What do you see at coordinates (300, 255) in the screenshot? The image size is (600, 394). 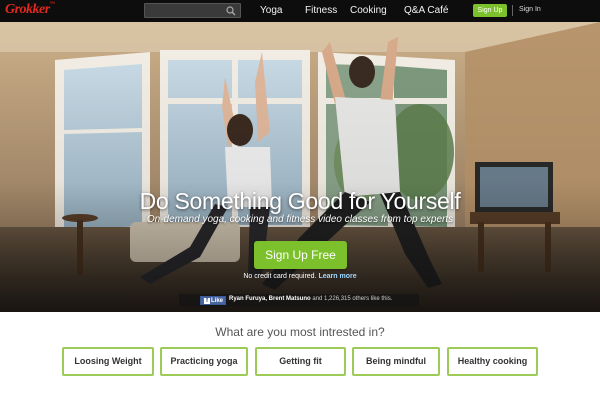 I see `signup-free-button: Sign Up Free` at bounding box center [300, 255].